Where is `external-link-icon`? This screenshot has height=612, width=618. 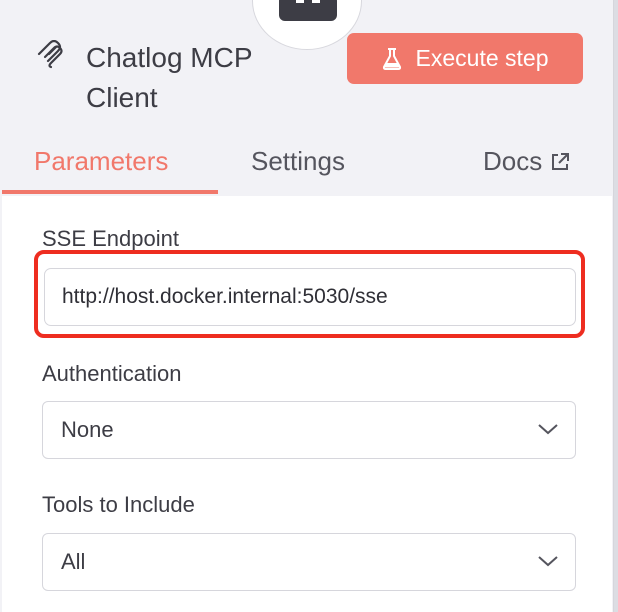 external-link-icon is located at coordinates (561, 161).